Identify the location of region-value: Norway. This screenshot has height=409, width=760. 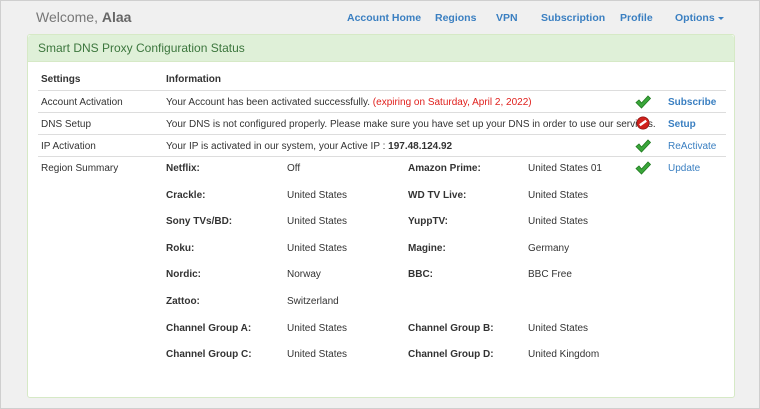
(304, 274).